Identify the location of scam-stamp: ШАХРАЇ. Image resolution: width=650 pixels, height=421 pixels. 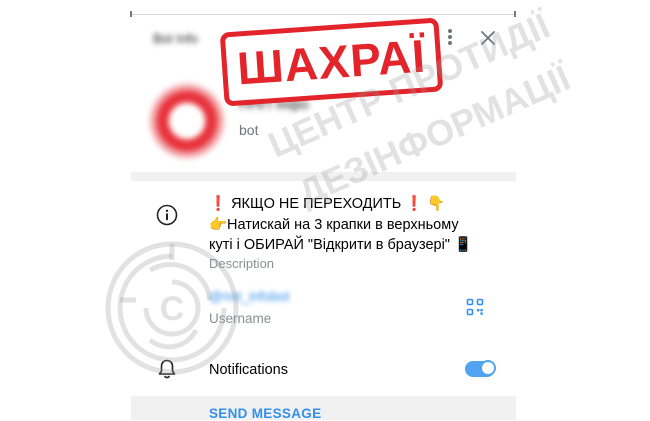
(331, 62).